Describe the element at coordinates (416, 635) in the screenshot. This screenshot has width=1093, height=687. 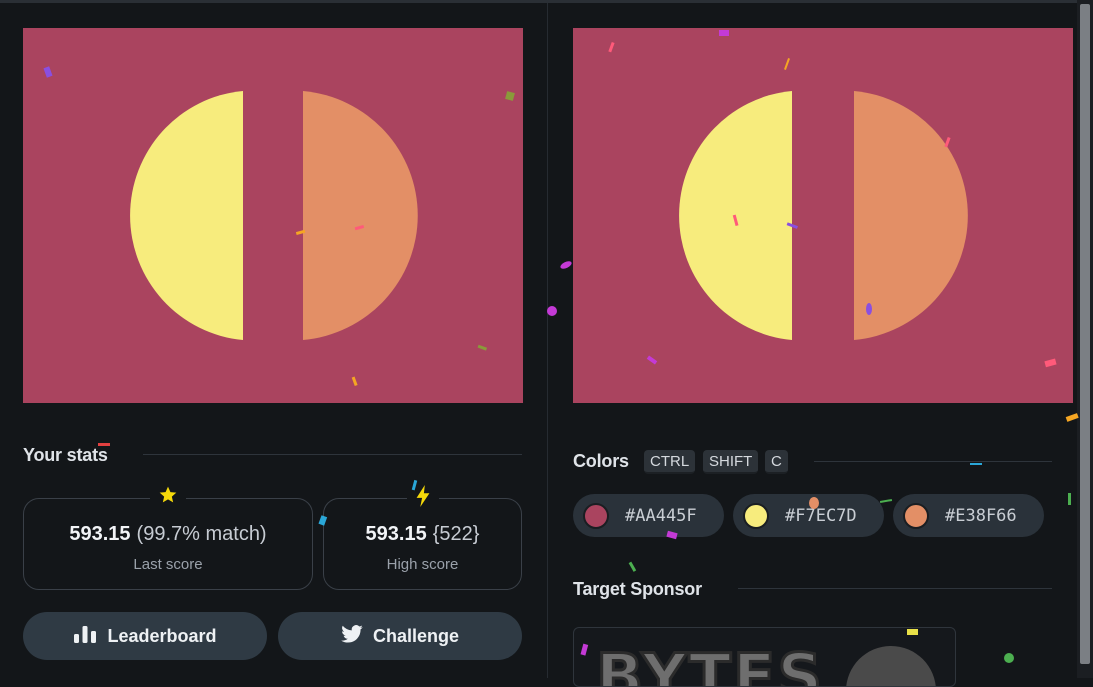
I see `challenge-label: Challenge` at that location.